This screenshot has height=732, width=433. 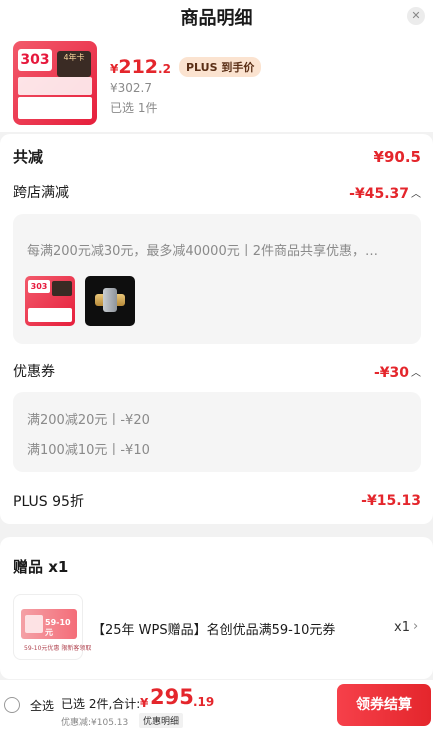 I want to click on total-discount-value: ¥90.5, so click(x=397, y=156).